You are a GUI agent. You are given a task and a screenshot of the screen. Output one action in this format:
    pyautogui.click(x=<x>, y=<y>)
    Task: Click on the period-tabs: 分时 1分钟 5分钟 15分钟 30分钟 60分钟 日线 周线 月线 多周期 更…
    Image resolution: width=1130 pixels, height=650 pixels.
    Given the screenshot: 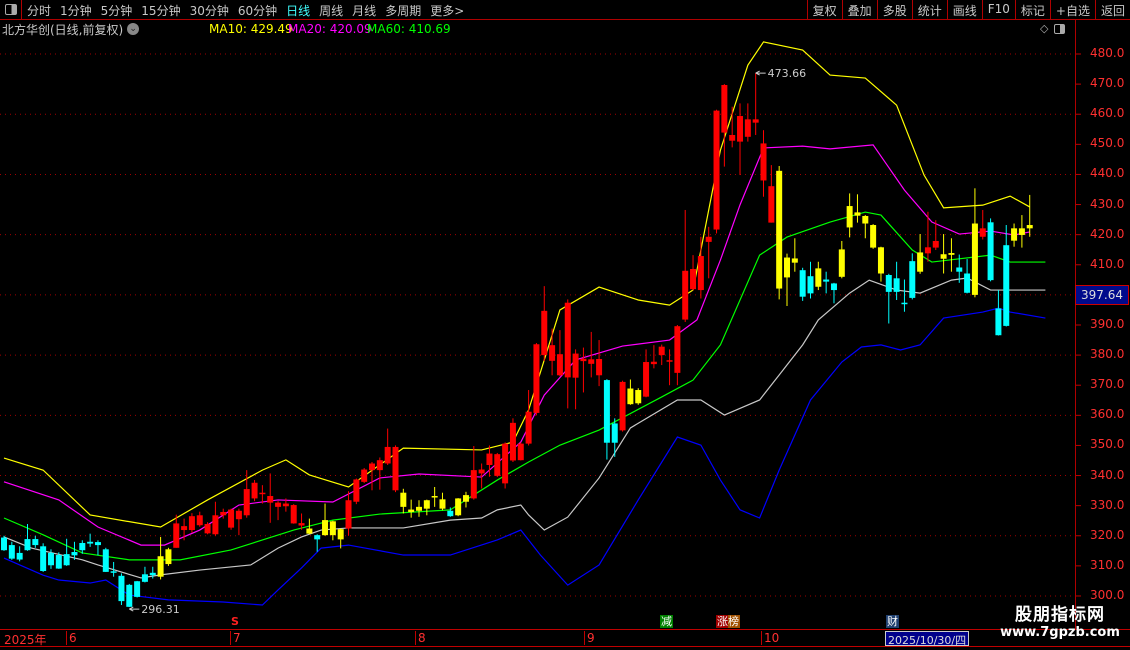 What is the action you would take?
    pyautogui.click(x=245, y=10)
    